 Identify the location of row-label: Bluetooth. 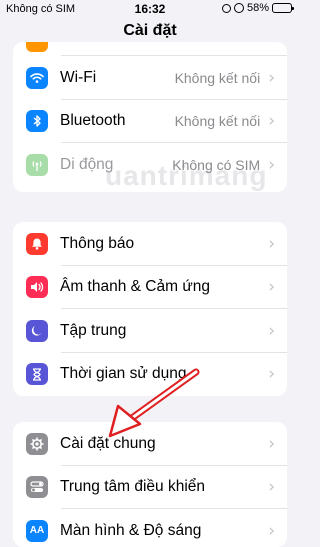
(93, 121).